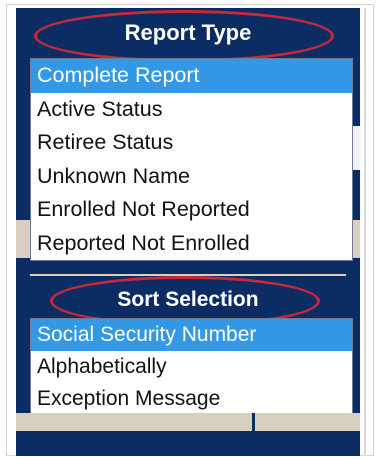 The width and height of the screenshot is (380, 460). Describe the element at coordinates (191, 244) in the screenshot. I see `list-item: Reported Not Enrolled` at that location.